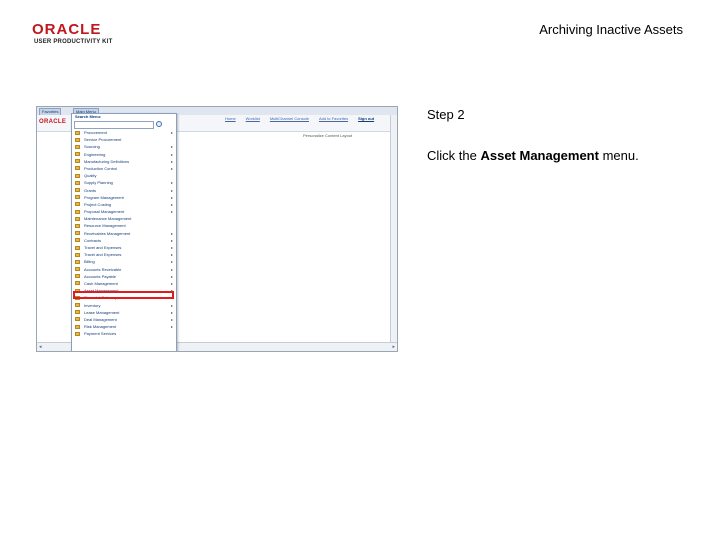 Image resolution: width=720 pixels, height=540 pixels. Describe the element at coordinates (124, 305) in the screenshot. I see `menu-item: Inventory ▸` at that location.